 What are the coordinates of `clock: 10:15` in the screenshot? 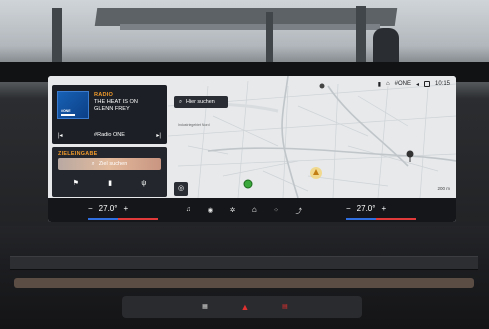 It's located at (442, 84).